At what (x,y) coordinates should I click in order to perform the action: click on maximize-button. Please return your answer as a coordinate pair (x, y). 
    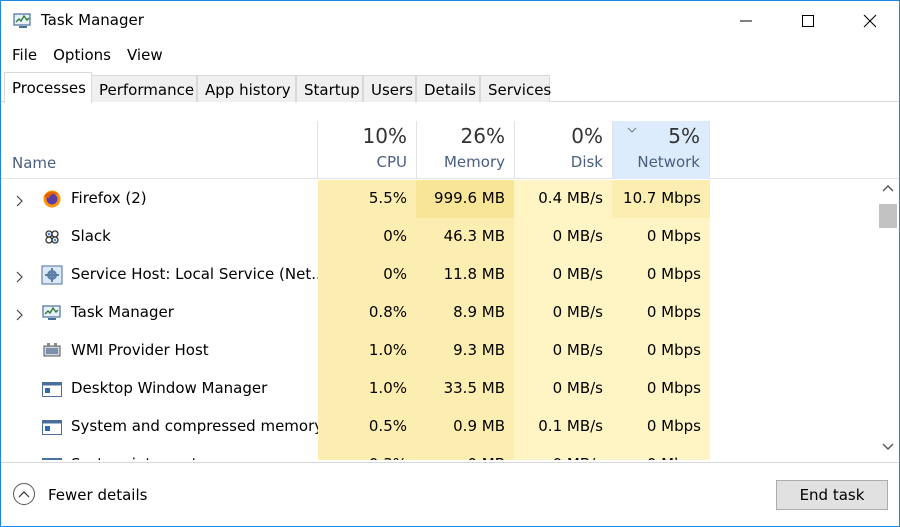
    Looking at the image, I should click on (808, 21).